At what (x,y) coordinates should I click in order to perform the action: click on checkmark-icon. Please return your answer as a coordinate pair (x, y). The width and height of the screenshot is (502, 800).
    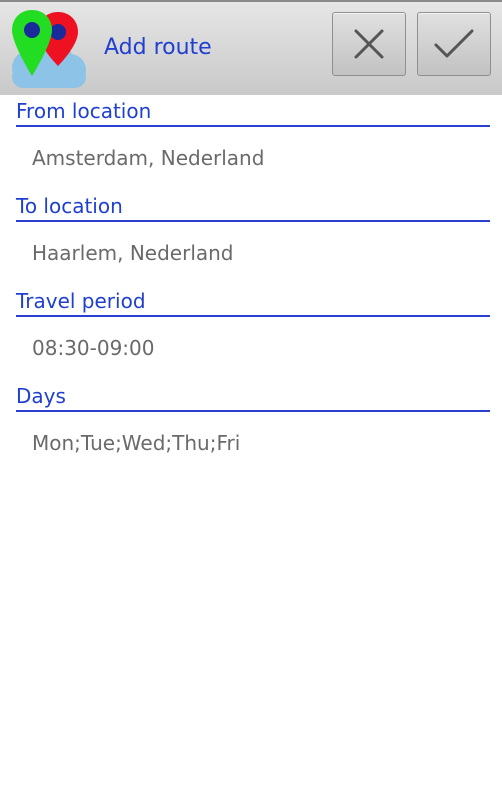
    Looking at the image, I should click on (454, 43).